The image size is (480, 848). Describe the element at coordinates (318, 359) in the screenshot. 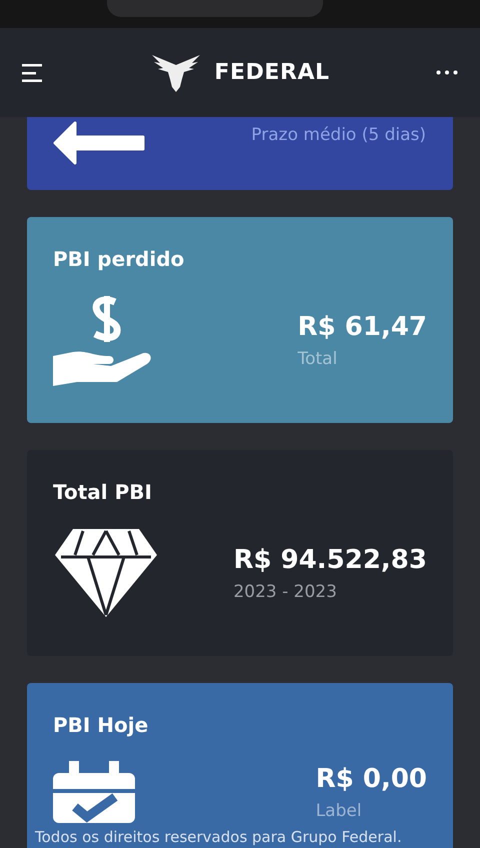

I see `card-caption: Total` at that location.